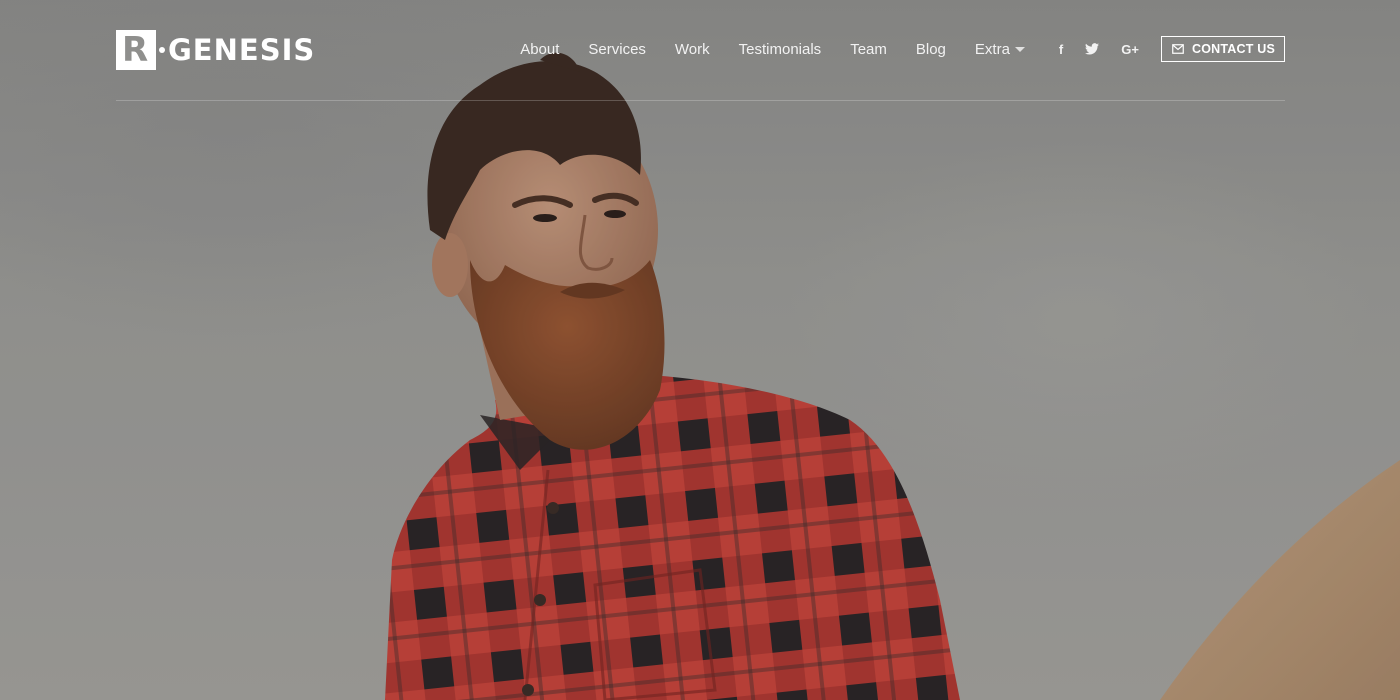  Describe the element at coordinates (1110, 49) in the screenshot. I see `social-links: f G+` at that location.